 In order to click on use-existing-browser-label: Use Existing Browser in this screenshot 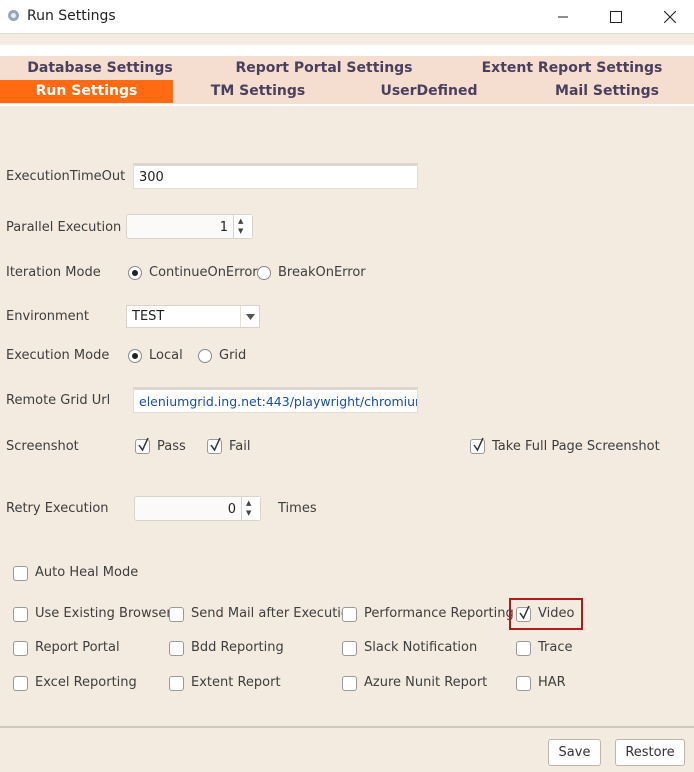, I will do `click(103, 613)`.